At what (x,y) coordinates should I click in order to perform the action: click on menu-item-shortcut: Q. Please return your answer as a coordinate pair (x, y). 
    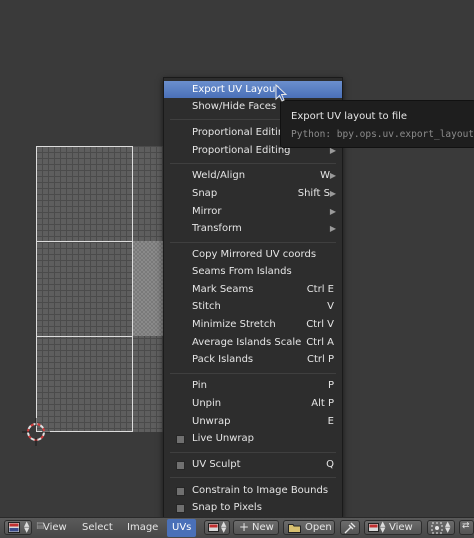
    Looking at the image, I should click on (330, 464).